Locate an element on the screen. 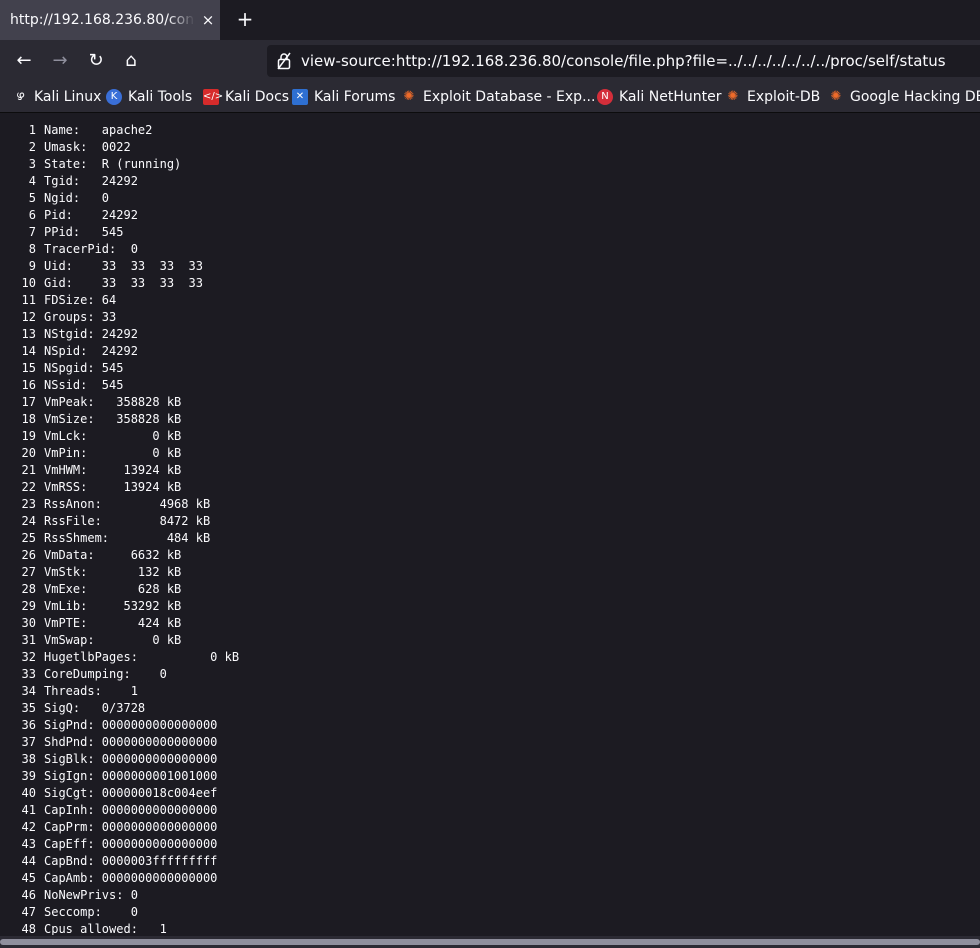  line-number: 28 is located at coordinates (28, 589).